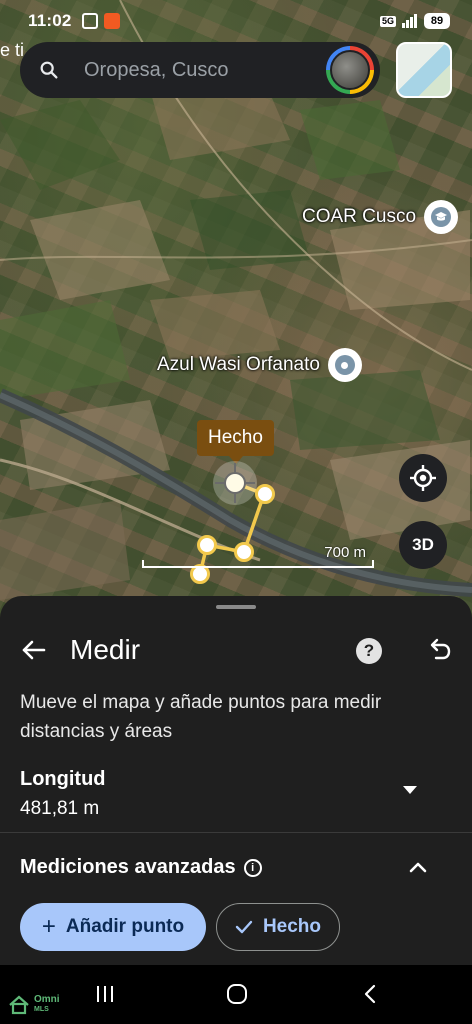 This screenshot has height=1024, width=472. Describe the element at coordinates (50, 20) in the screenshot. I see `status-time: 11:02` at that location.